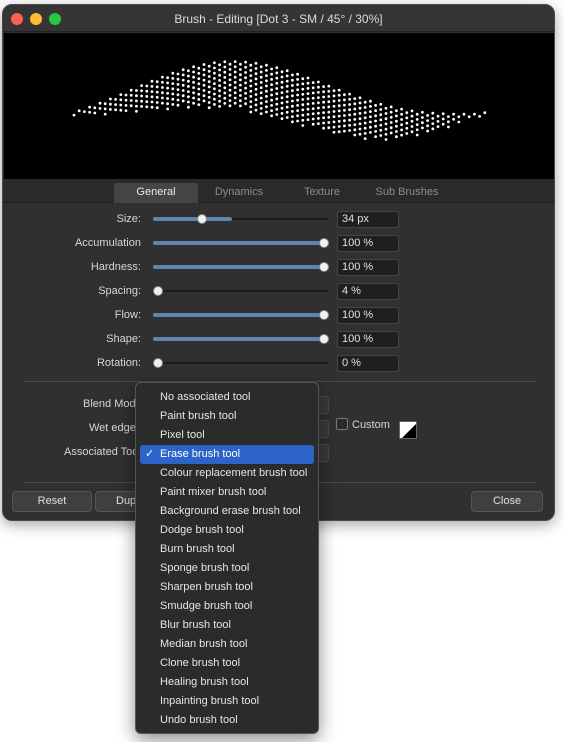  What do you see at coordinates (206, 587) in the screenshot?
I see `menu-item-label: Sharpen brush tool` at bounding box center [206, 587].